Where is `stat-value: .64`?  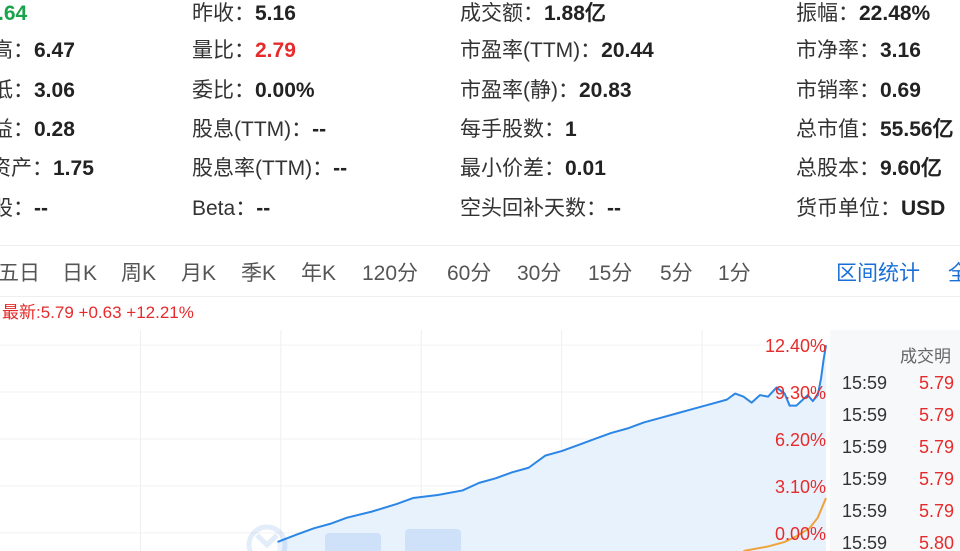 stat-value: .64 is located at coordinates (14, 13).